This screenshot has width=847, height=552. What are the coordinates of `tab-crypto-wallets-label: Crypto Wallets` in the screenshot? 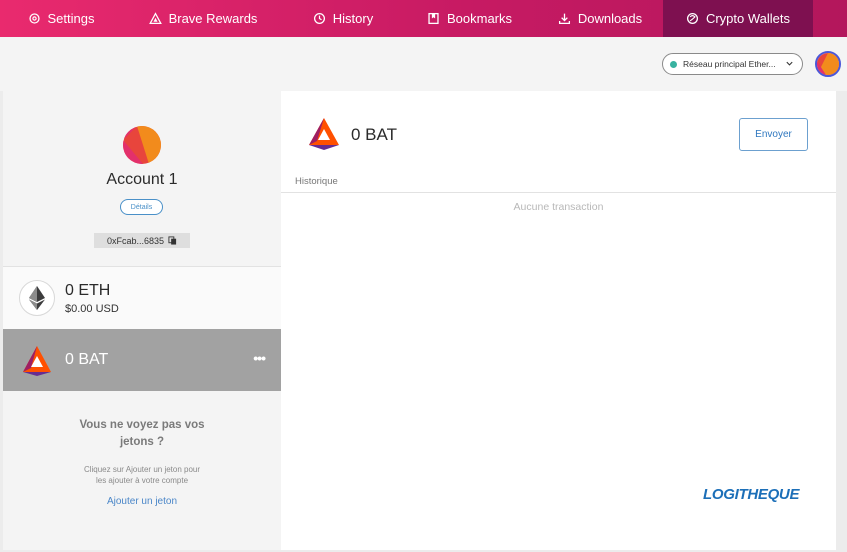 It's located at (748, 18).